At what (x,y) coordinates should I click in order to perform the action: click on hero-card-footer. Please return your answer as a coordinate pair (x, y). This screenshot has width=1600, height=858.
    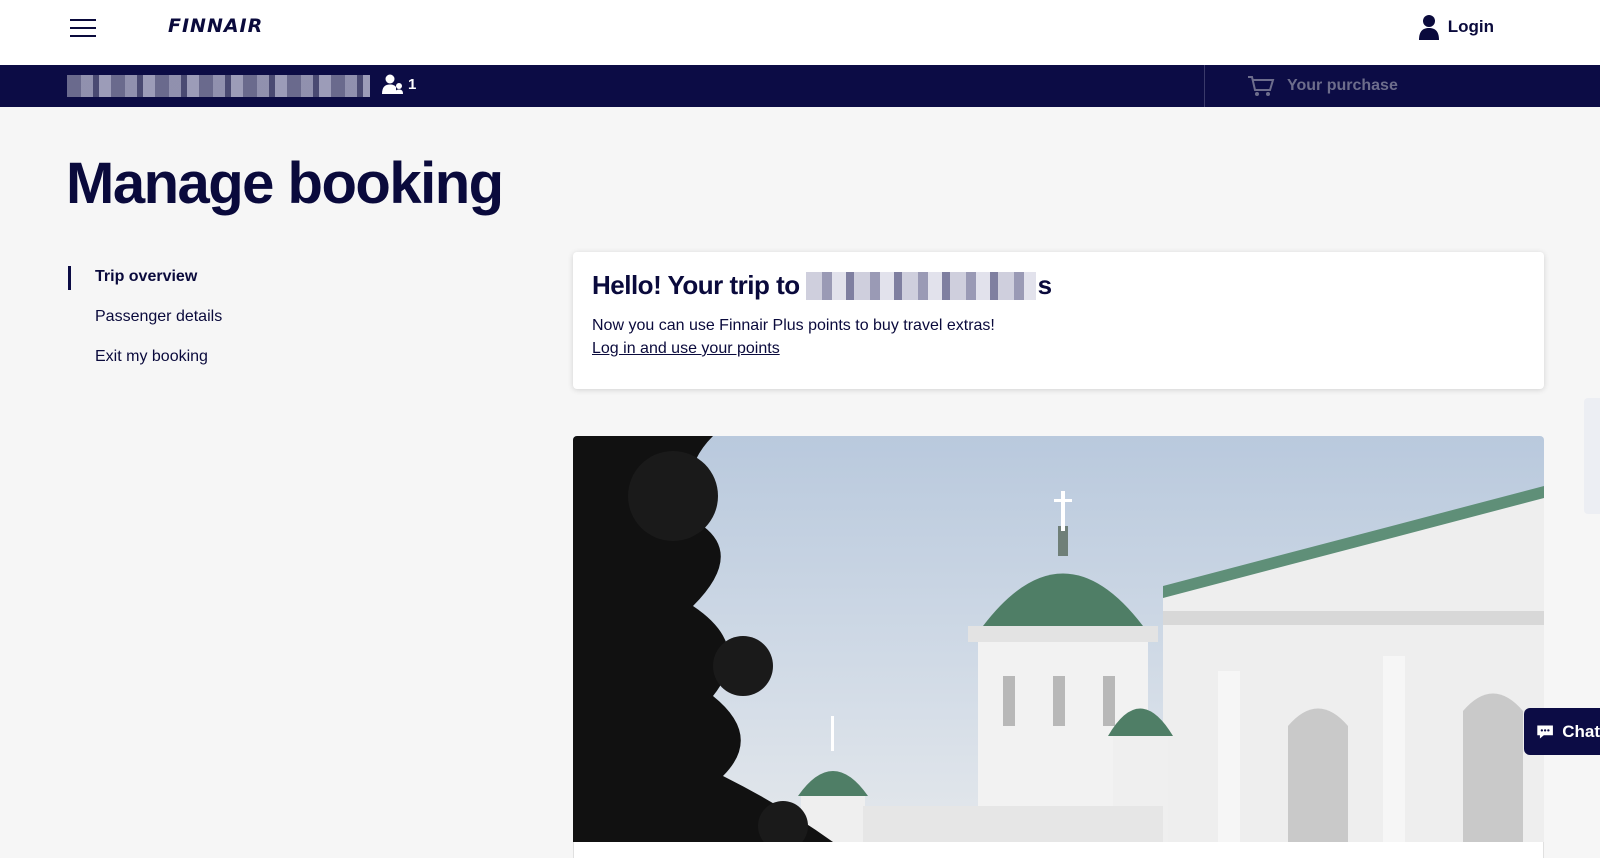
    Looking at the image, I should click on (1058, 850).